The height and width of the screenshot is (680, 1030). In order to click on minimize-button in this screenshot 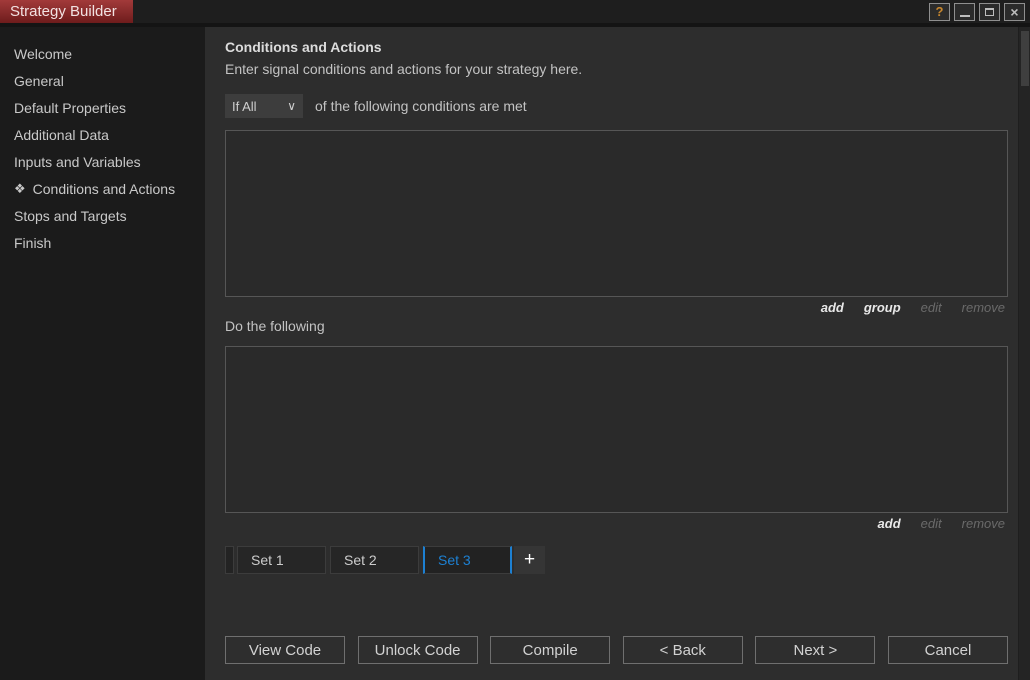, I will do `click(964, 11)`.